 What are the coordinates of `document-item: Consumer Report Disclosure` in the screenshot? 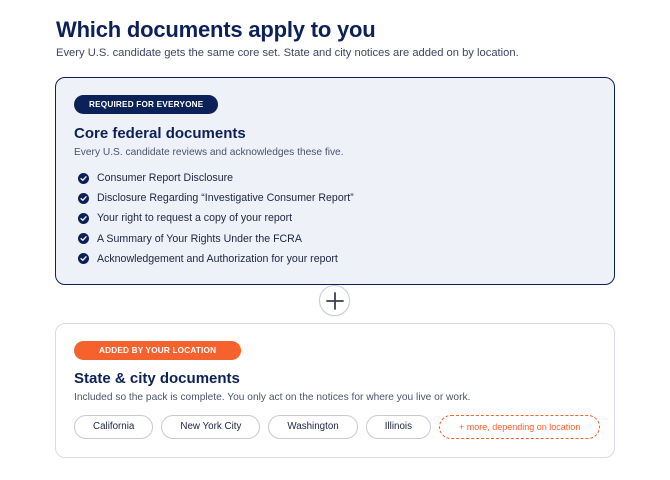 It's located at (216, 178).